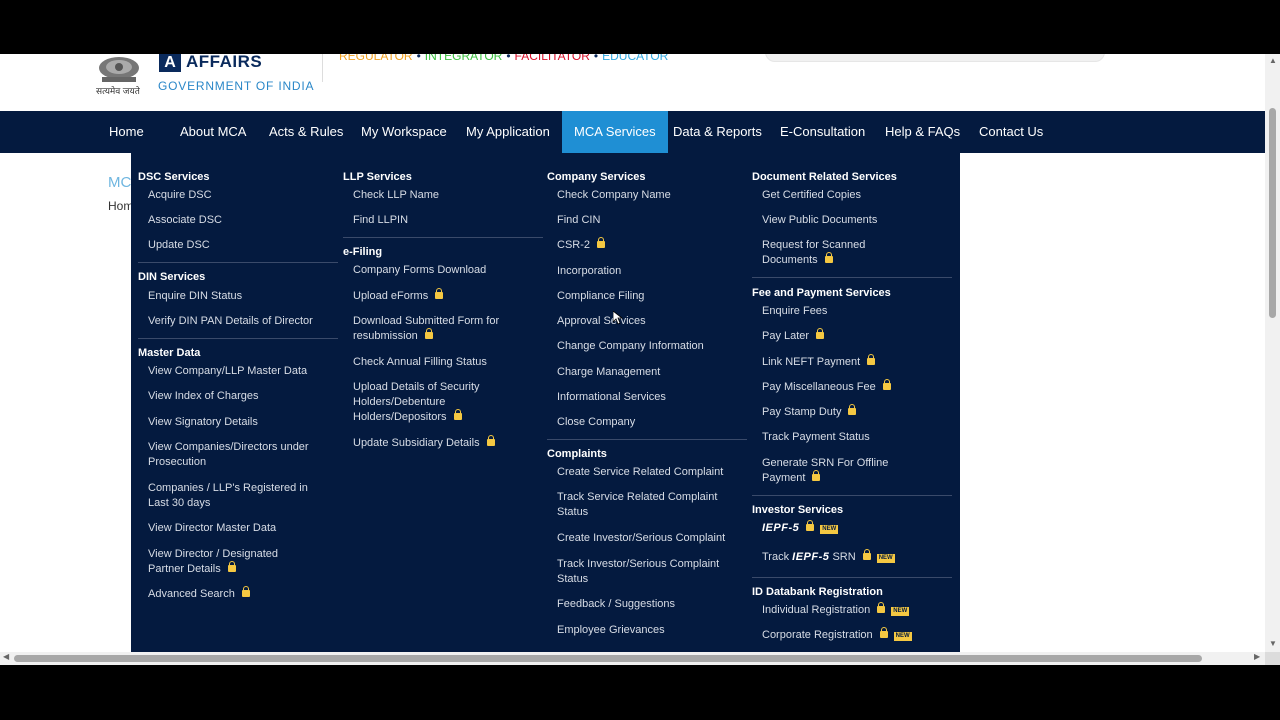  I want to click on menu-approval-services: Approval Services, so click(601, 321).